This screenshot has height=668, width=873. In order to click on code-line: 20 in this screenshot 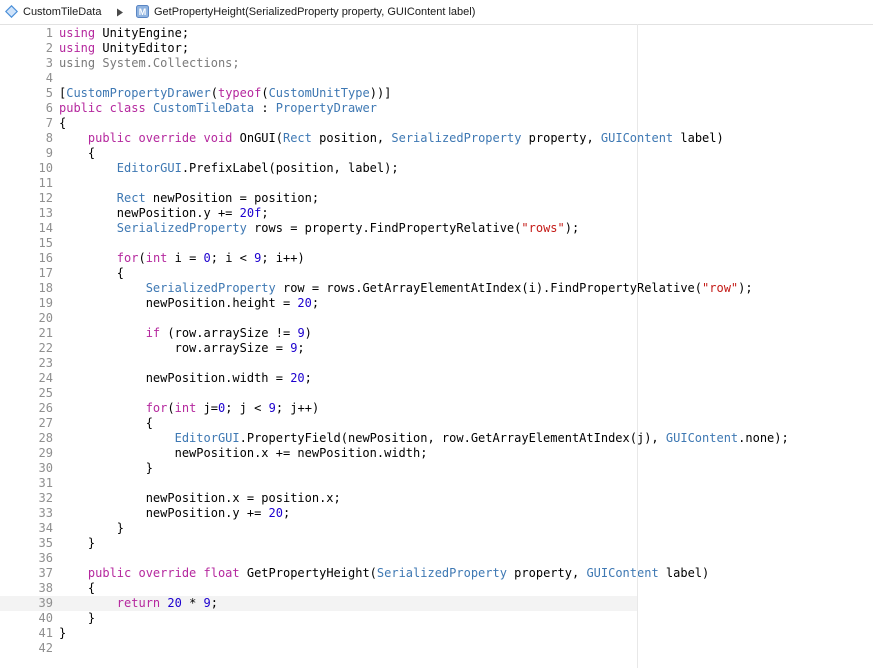, I will do `click(436, 318)`.